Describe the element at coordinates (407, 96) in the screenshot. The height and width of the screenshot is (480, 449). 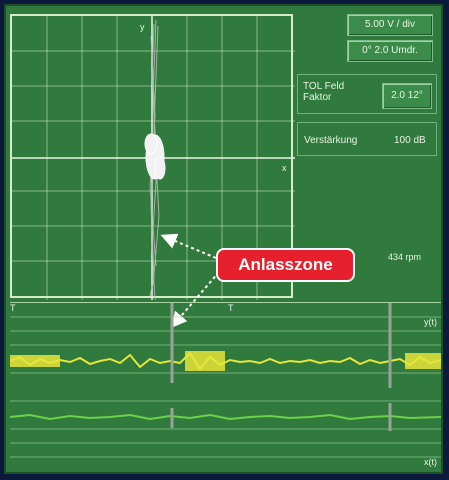
I see `tol-value-button: 2.0 12°` at that location.